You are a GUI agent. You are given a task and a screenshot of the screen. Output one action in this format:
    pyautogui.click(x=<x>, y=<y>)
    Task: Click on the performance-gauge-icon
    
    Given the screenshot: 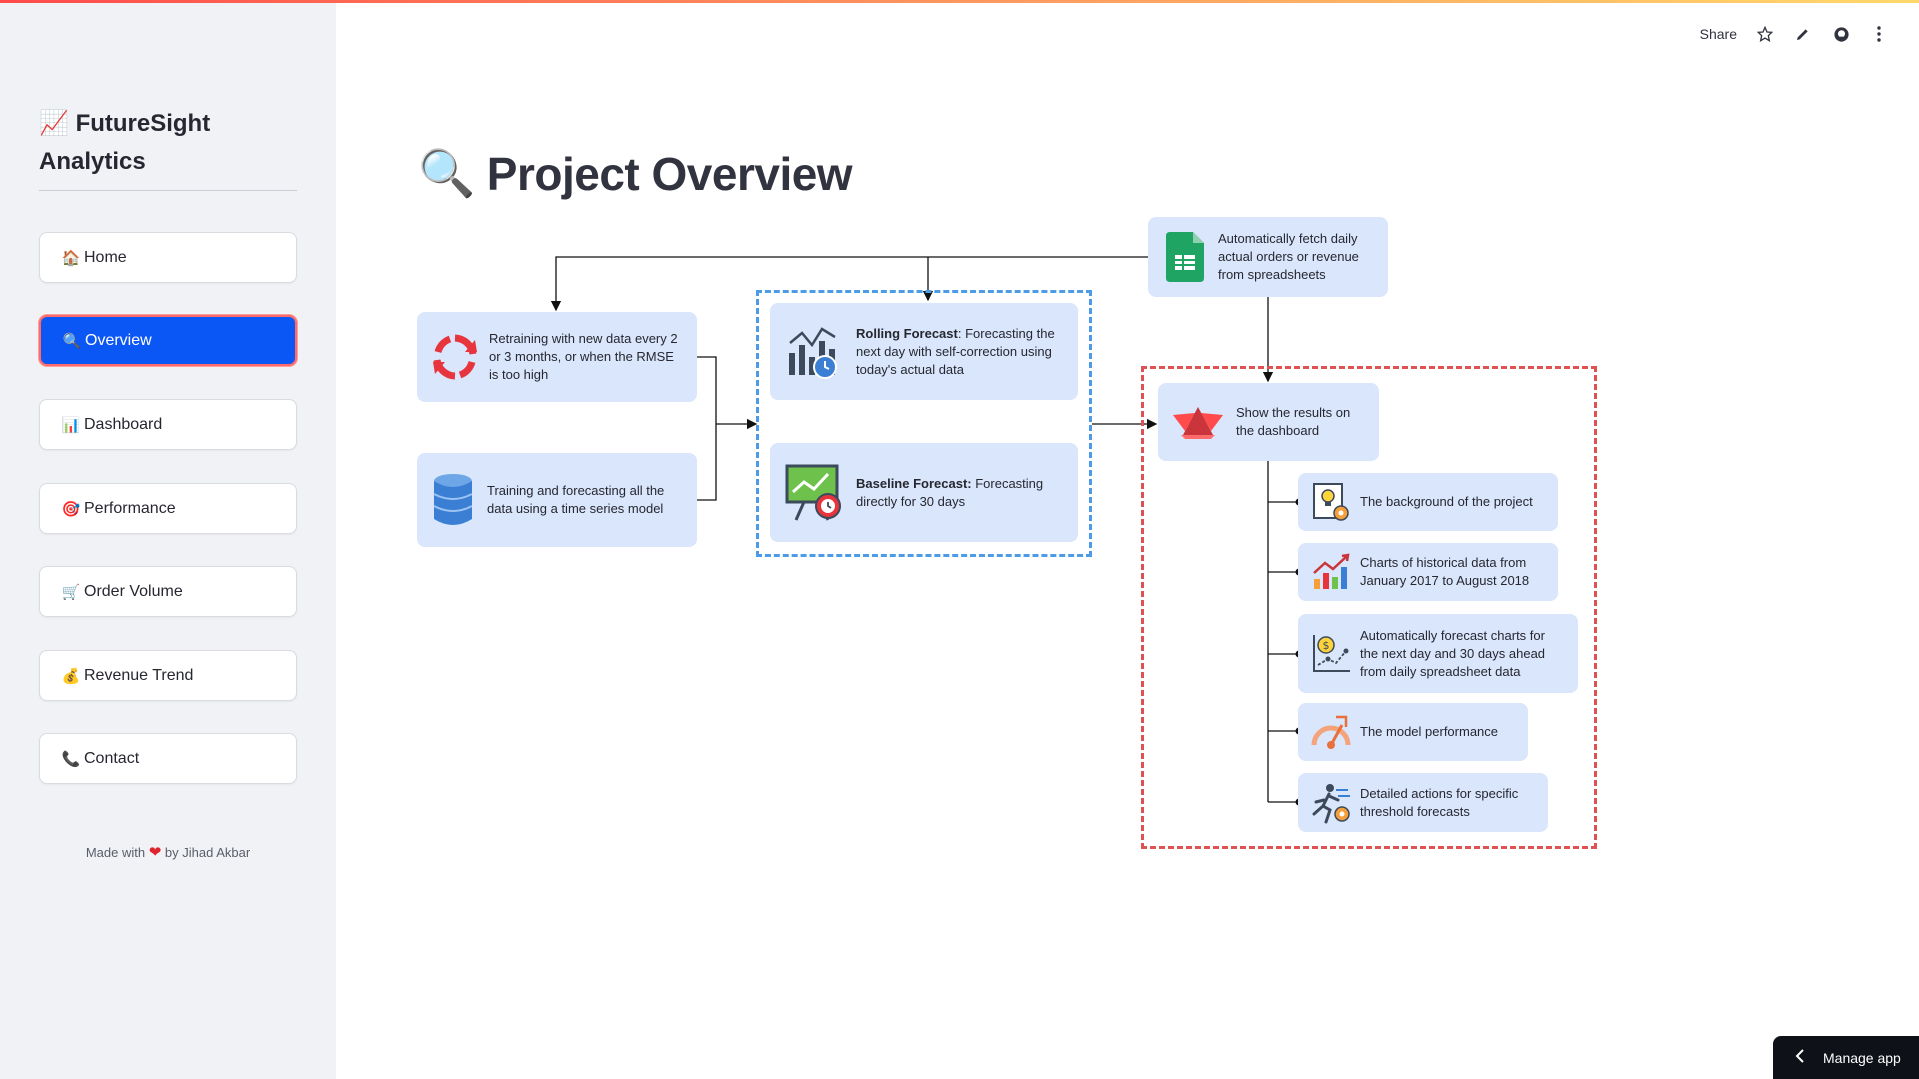 What is the action you would take?
    pyautogui.click(x=1331, y=732)
    